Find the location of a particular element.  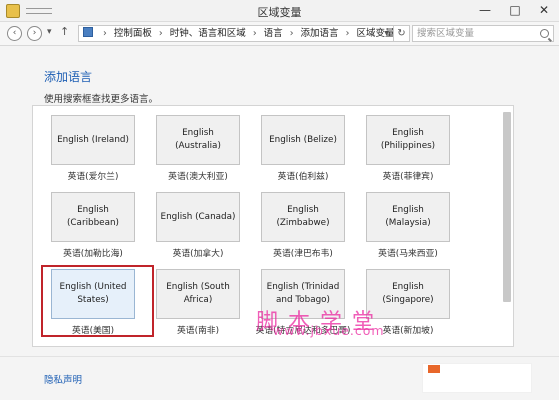

address-dropdown-icon: ▾ is located at coordinates (386, 33).